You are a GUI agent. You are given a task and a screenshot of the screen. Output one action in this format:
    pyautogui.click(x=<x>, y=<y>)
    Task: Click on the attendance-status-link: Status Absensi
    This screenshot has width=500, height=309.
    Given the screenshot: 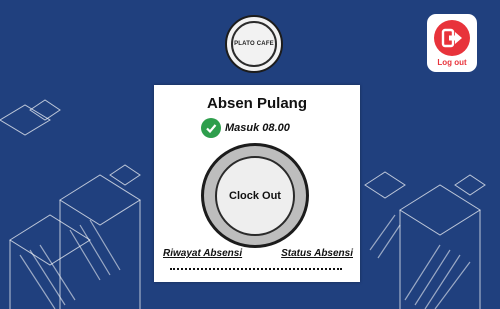 What is the action you would take?
    pyautogui.click(x=317, y=253)
    